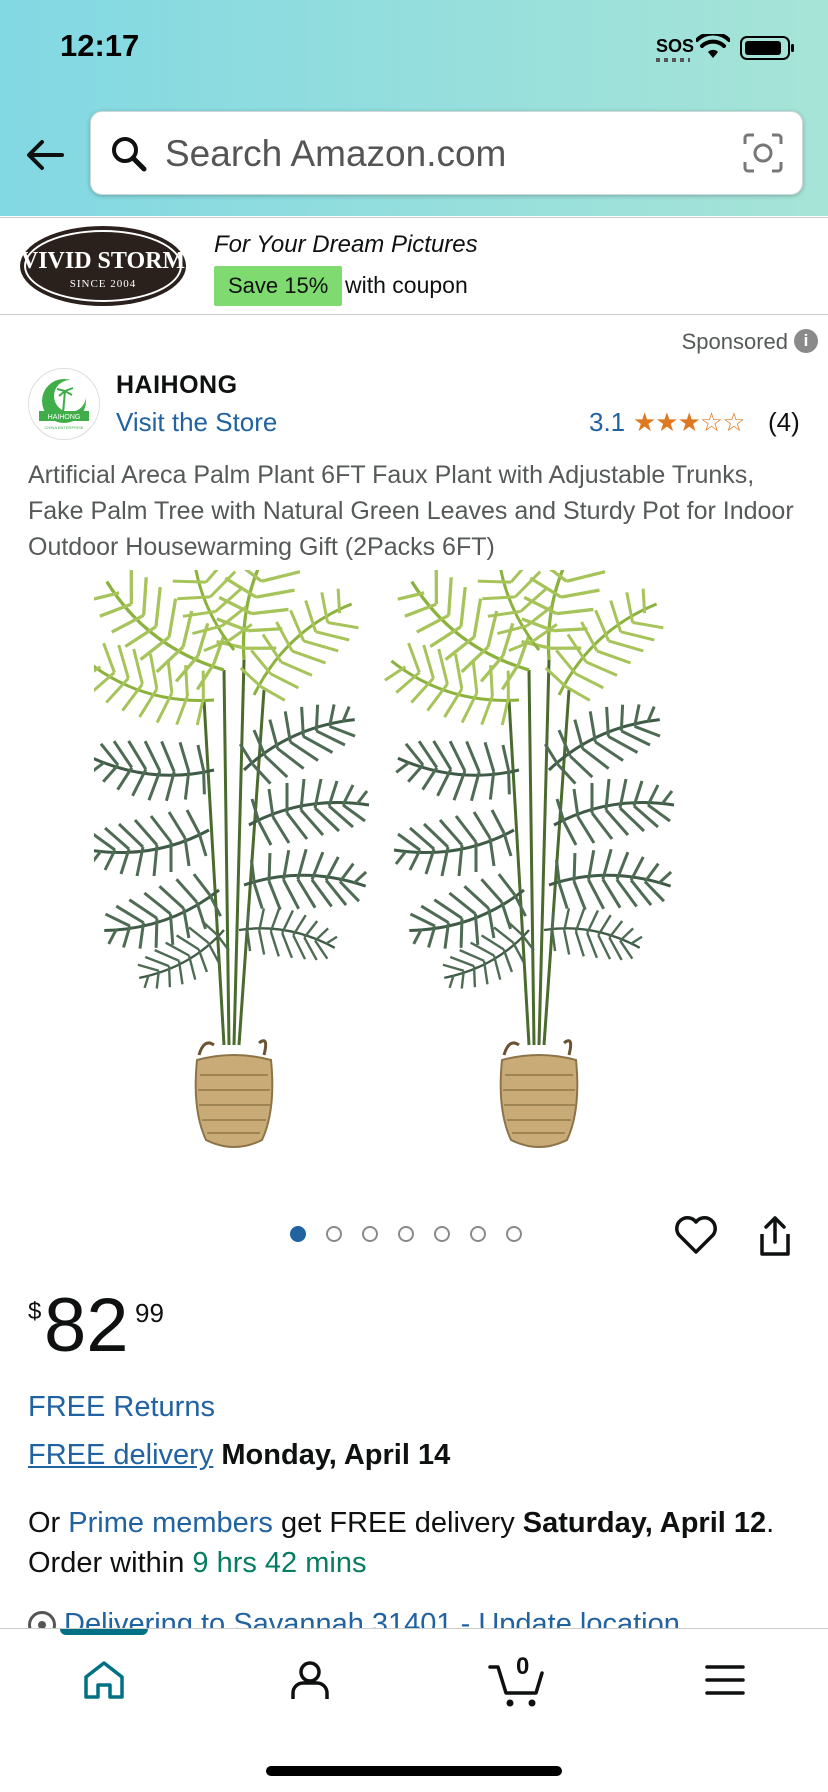  I want to click on header: 12:17 SOS, so click(414, 108).